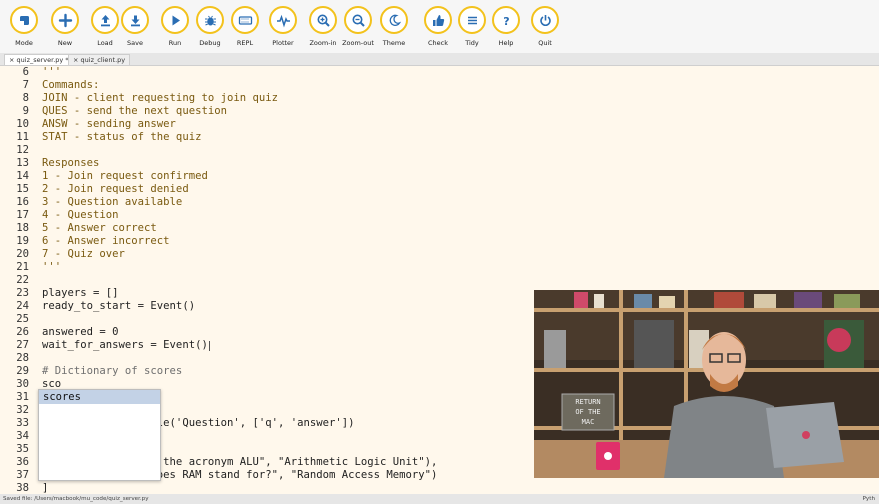 Image resolution: width=879 pixels, height=504 pixels. I want to click on line-code: JOIN - client requesting to join quiz, so click(160, 98).